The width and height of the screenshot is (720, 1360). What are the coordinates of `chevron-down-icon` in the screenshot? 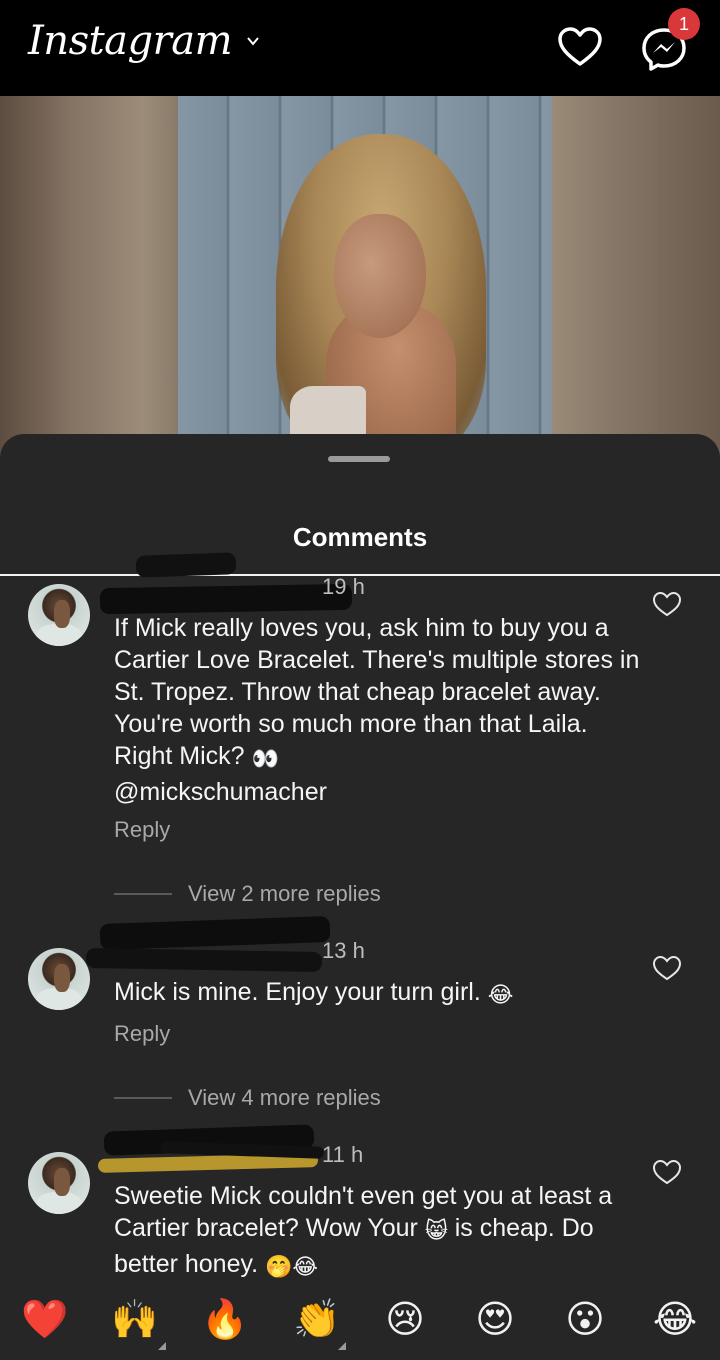 It's located at (253, 41).